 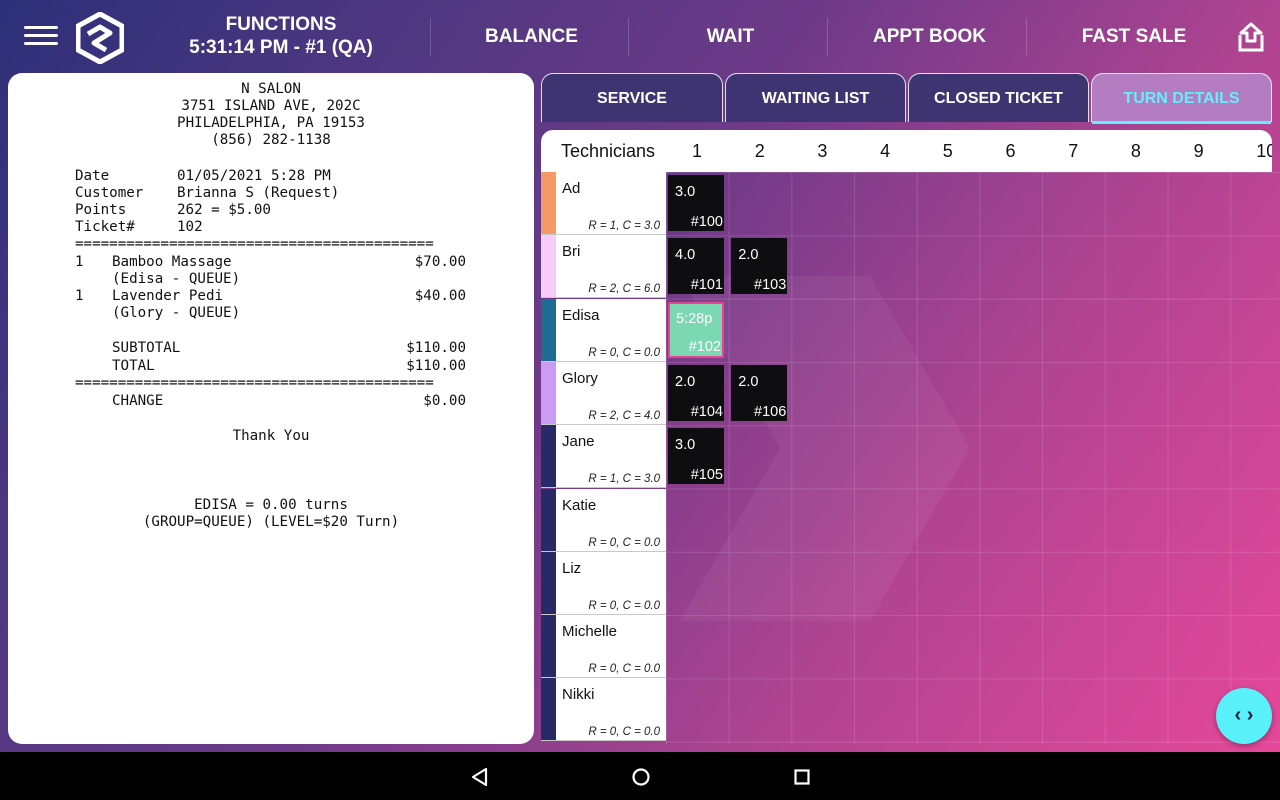 What do you see at coordinates (254, 176) in the screenshot?
I see `receipt-detail-value: 01/05/2021 5:28 PM` at bounding box center [254, 176].